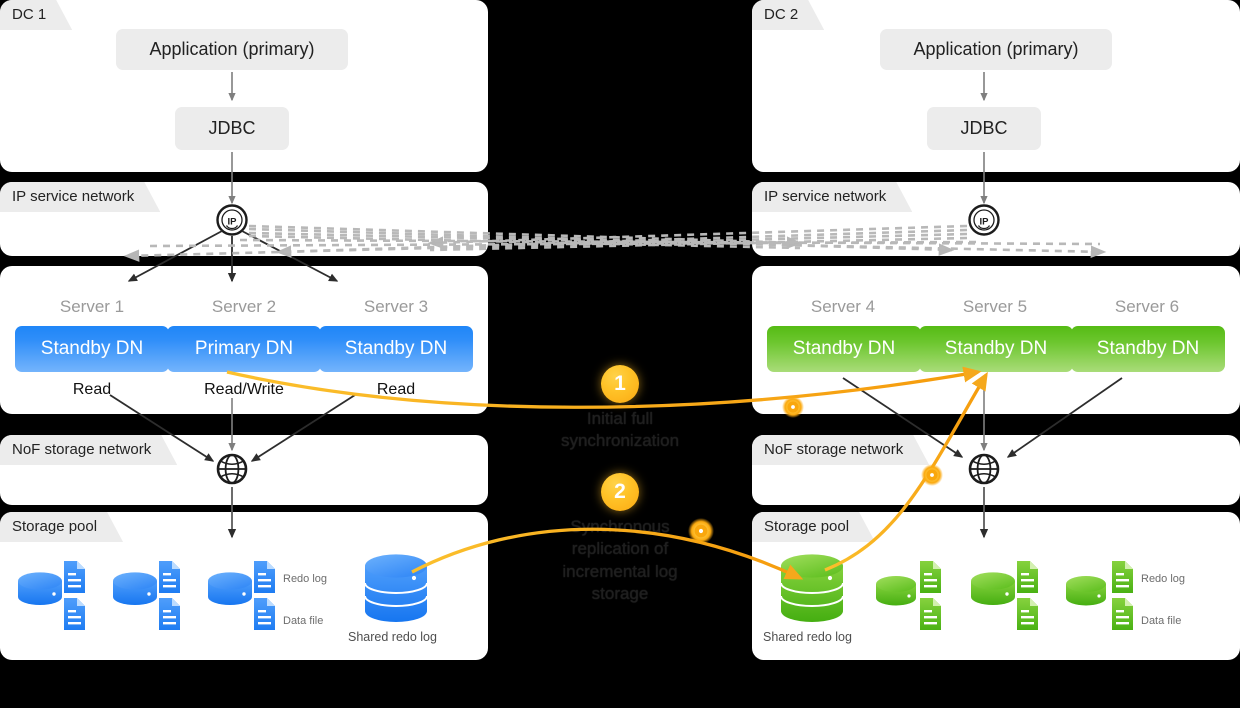 The image size is (1240, 708). Describe the element at coordinates (396, 306) in the screenshot. I see `dc1-server-3-label: Server 3` at that location.